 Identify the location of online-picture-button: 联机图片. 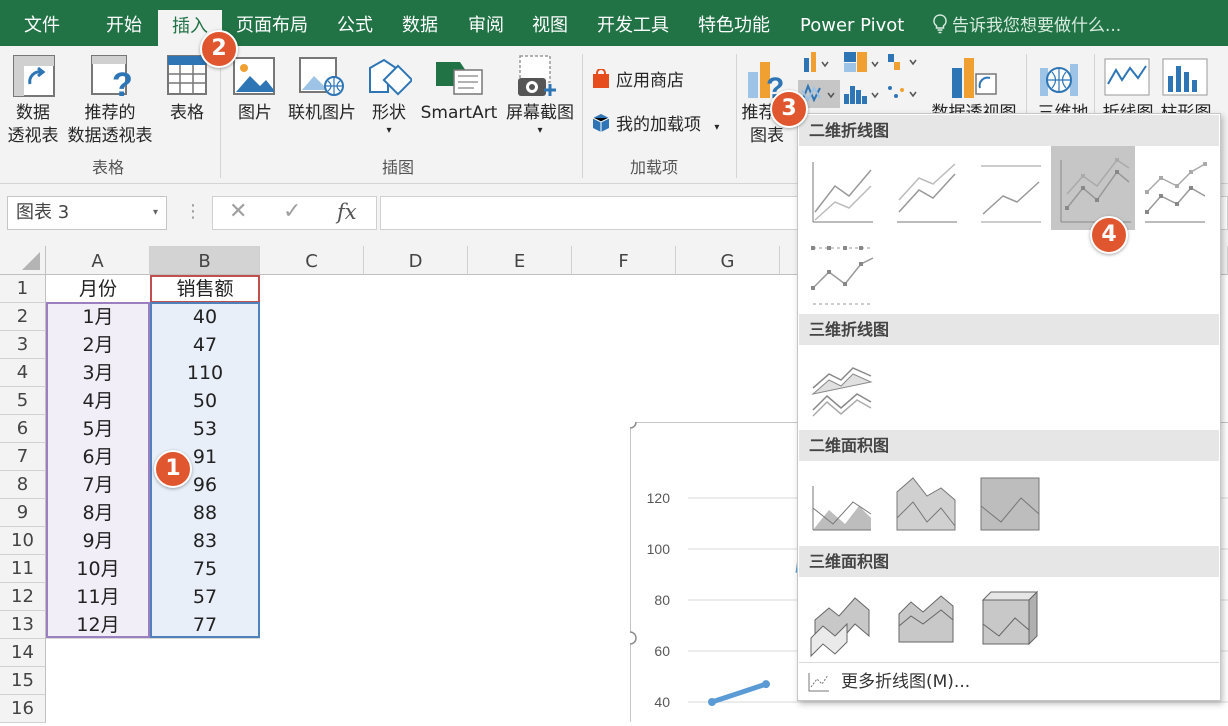
(322, 113).